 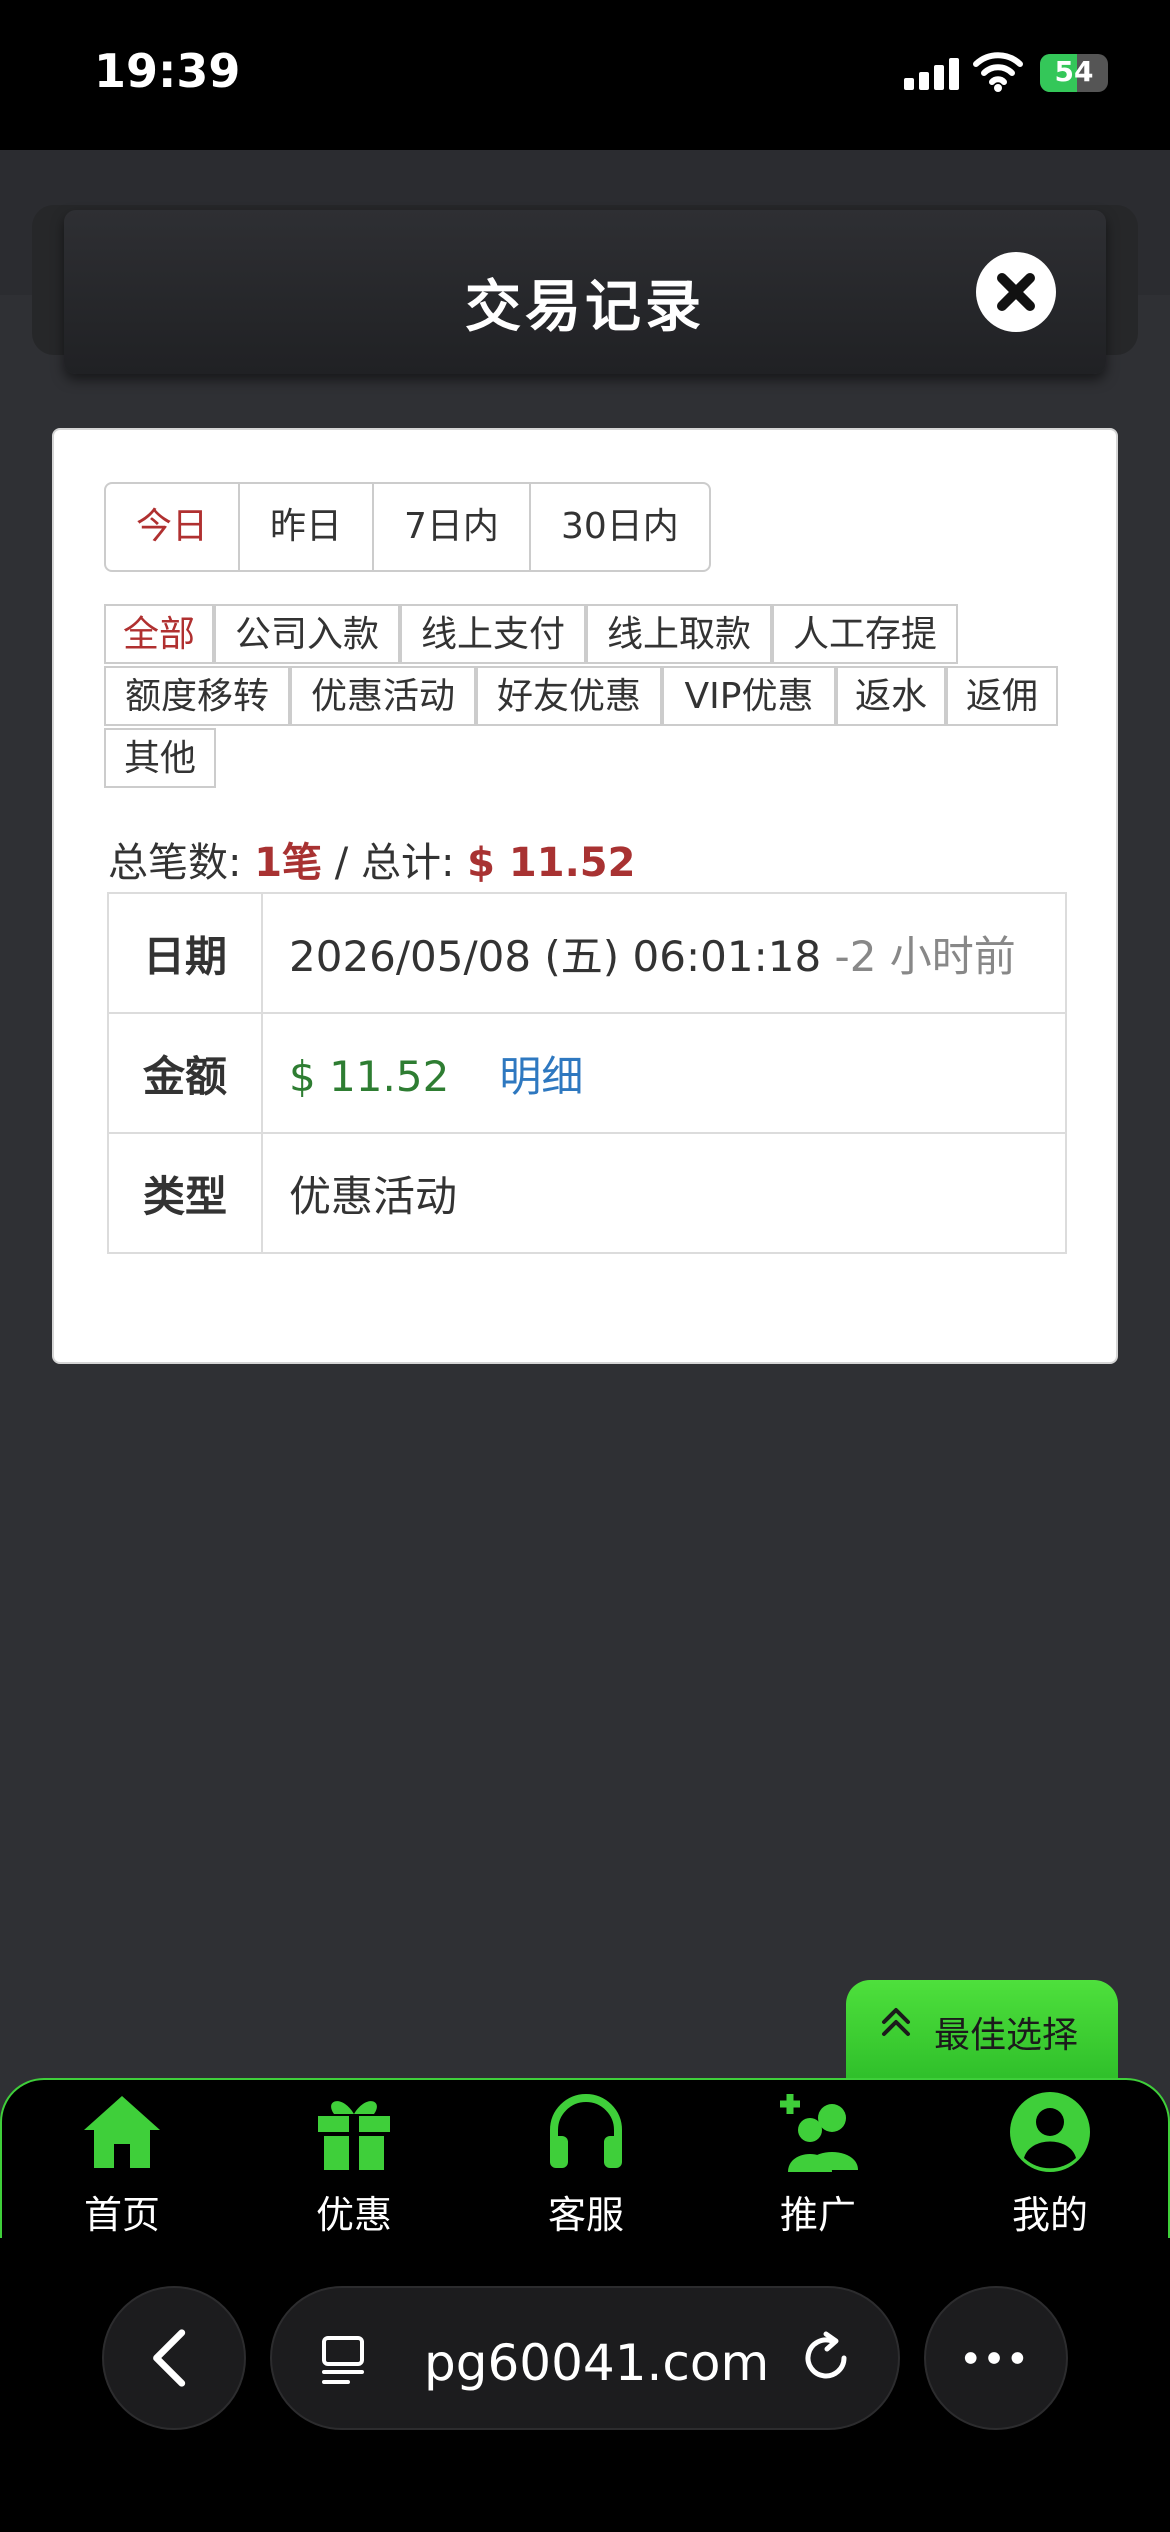 I want to click on tab-type-friend-bonus: 好友优惠, so click(x=569, y=696).